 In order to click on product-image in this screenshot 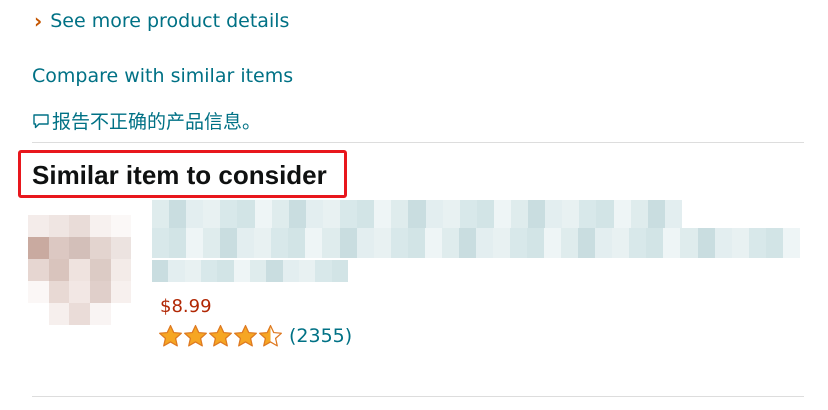, I will do `click(90, 270)`.